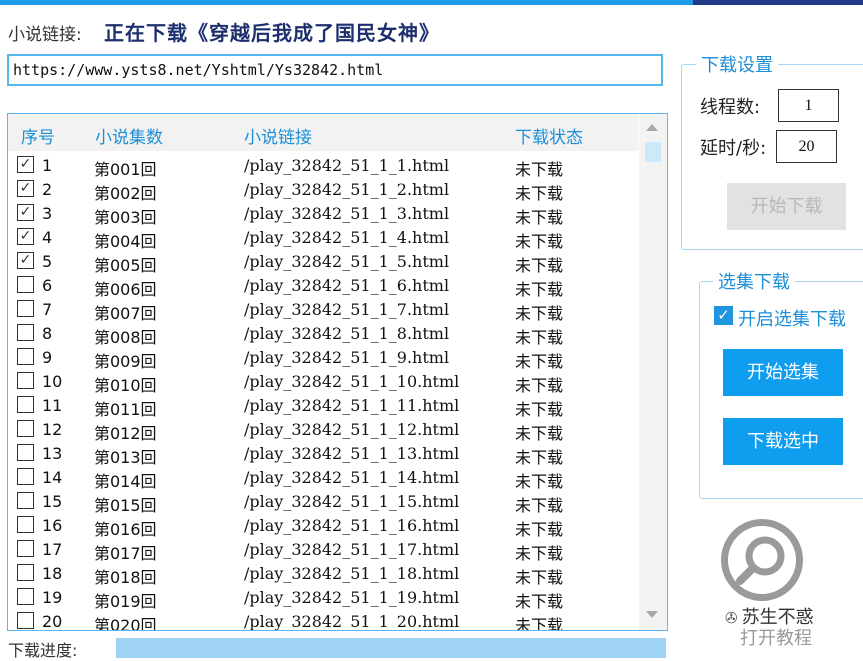 The width and height of the screenshot is (863, 661). What do you see at coordinates (47, 237) in the screenshot?
I see `row-index: 4` at bounding box center [47, 237].